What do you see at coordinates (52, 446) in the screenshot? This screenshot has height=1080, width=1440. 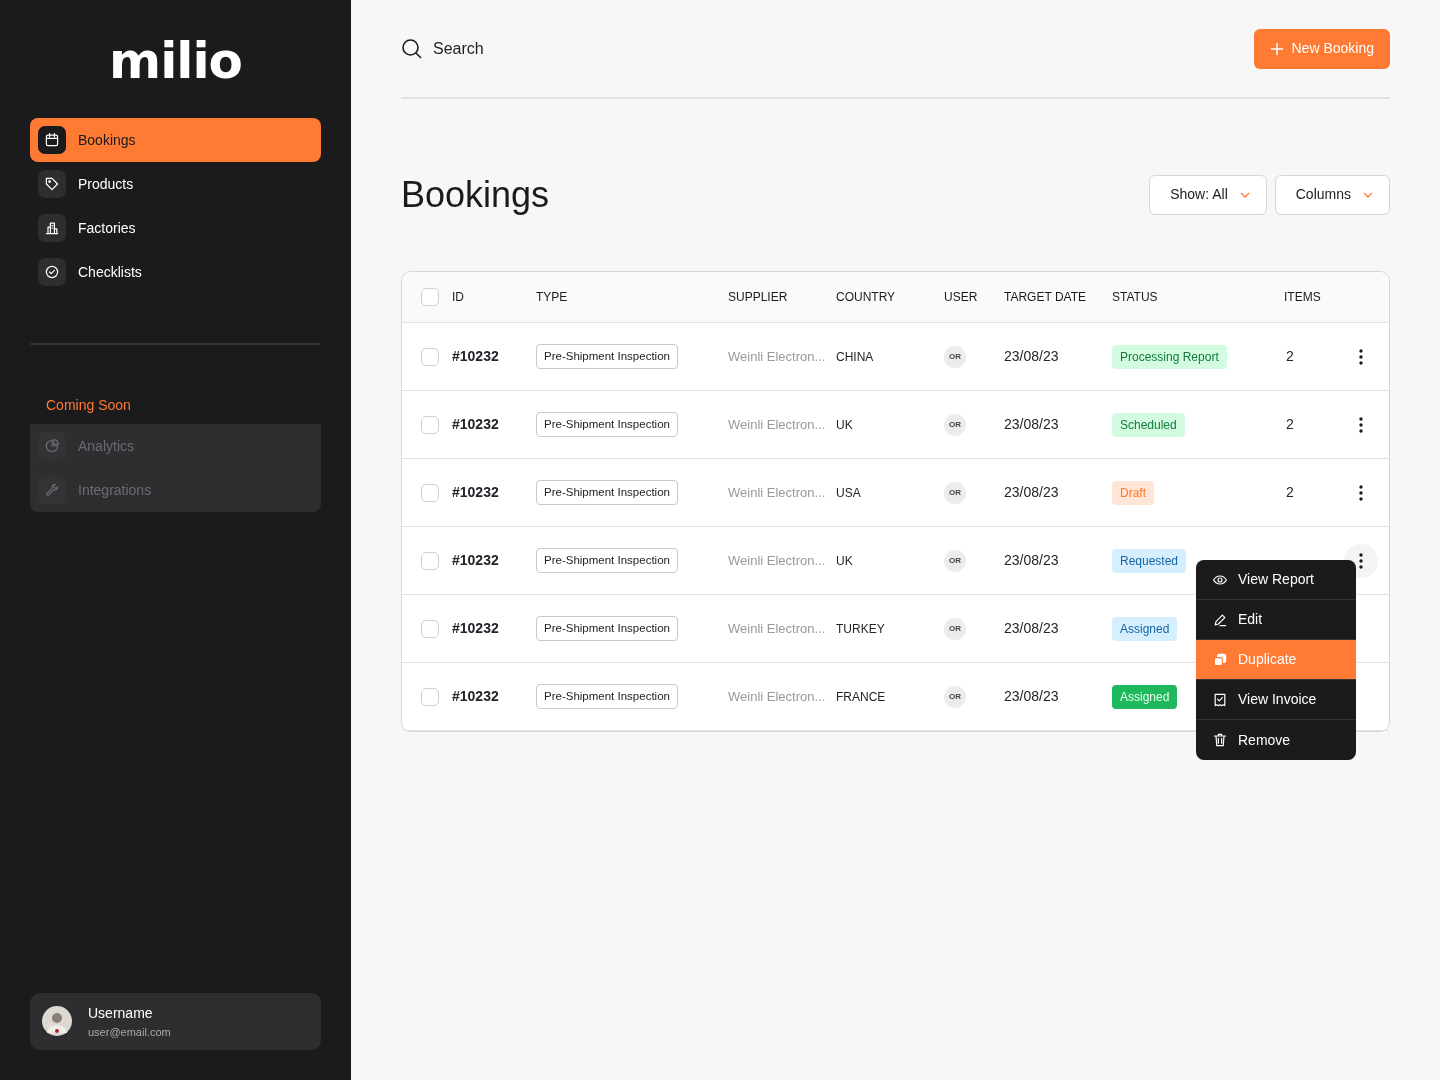 I see `pie-chart-icon` at bounding box center [52, 446].